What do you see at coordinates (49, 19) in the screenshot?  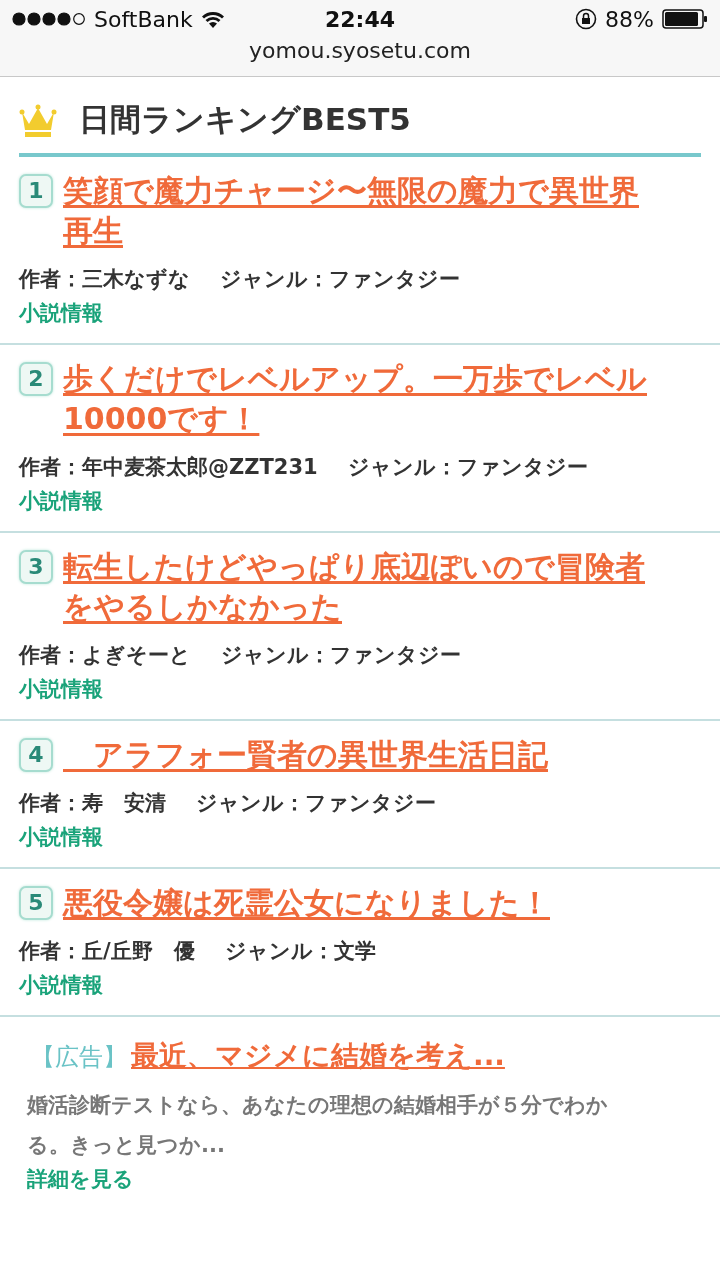 I see `signal-strength-icon` at bounding box center [49, 19].